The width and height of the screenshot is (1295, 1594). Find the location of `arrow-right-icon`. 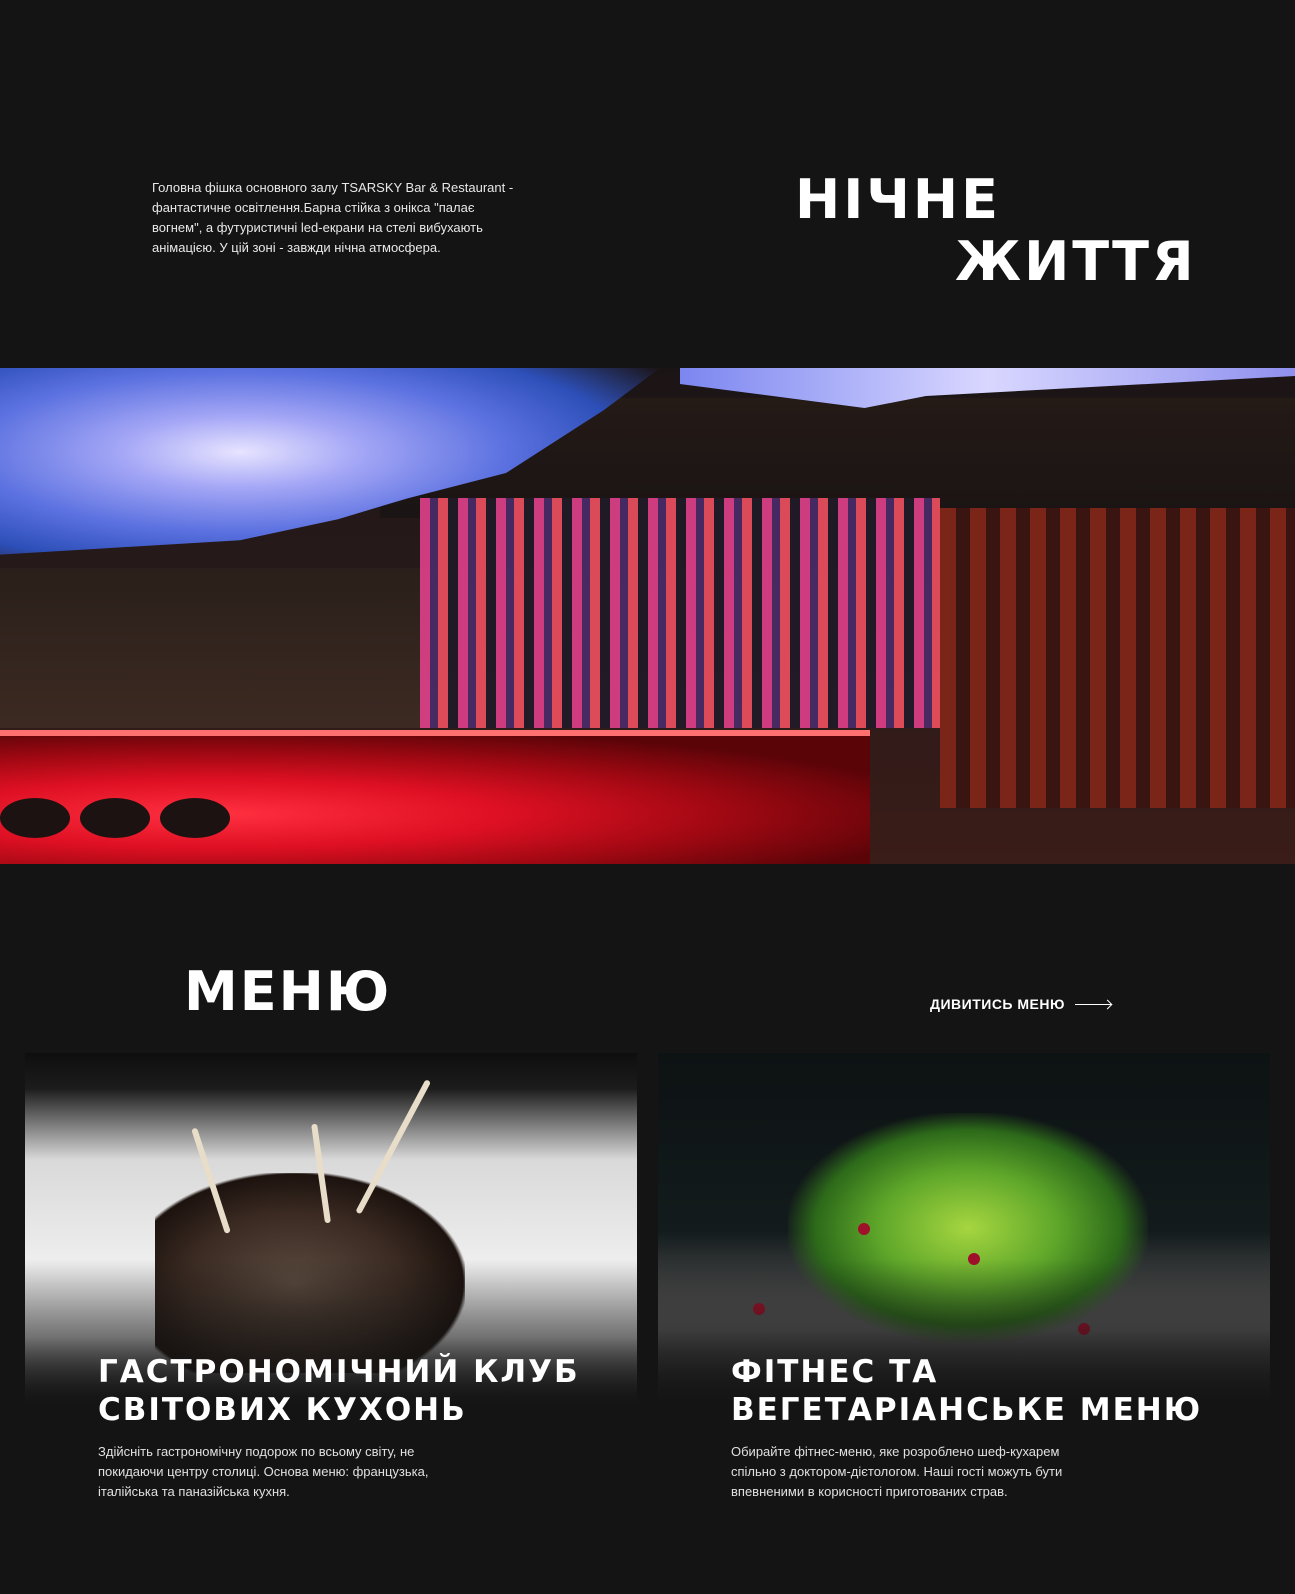

arrow-right-icon is located at coordinates (1092, 1004).